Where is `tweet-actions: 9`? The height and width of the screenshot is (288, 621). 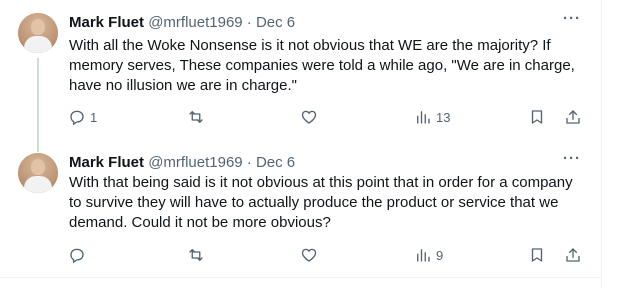 tweet-actions: 9 is located at coordinates (330, 255).